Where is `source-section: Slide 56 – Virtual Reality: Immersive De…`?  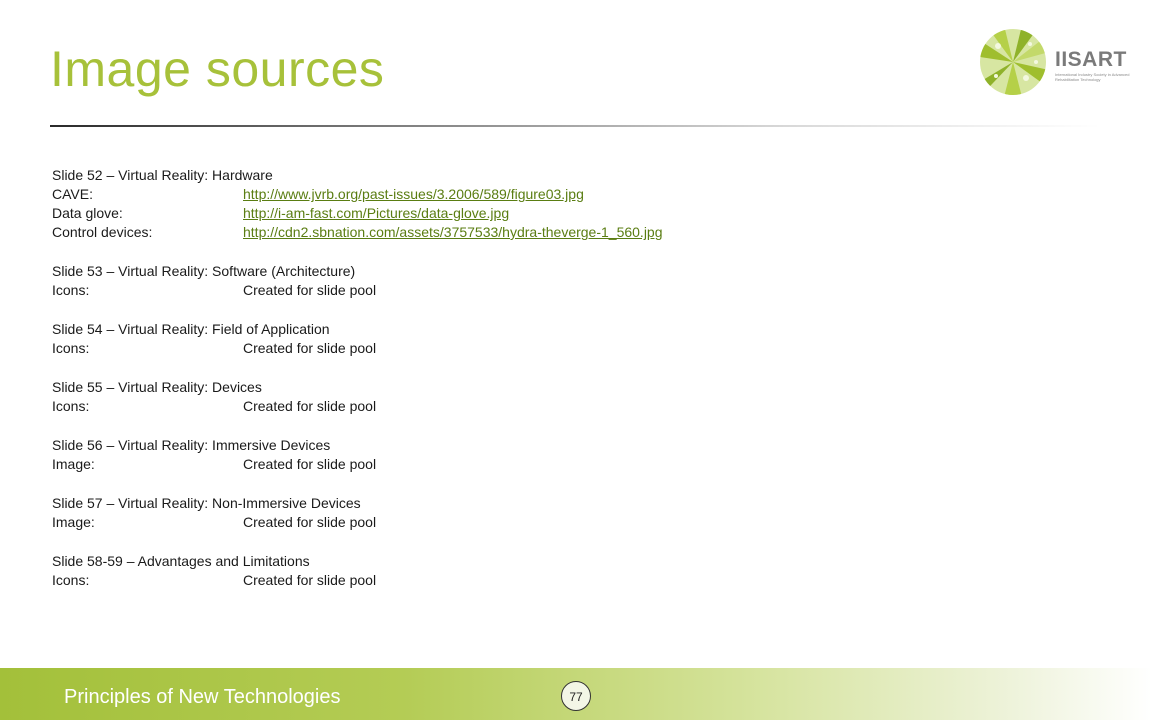 source-section: Slide 56 – Virtual Reality: Immersive De… is located at coordinates (577, 455).